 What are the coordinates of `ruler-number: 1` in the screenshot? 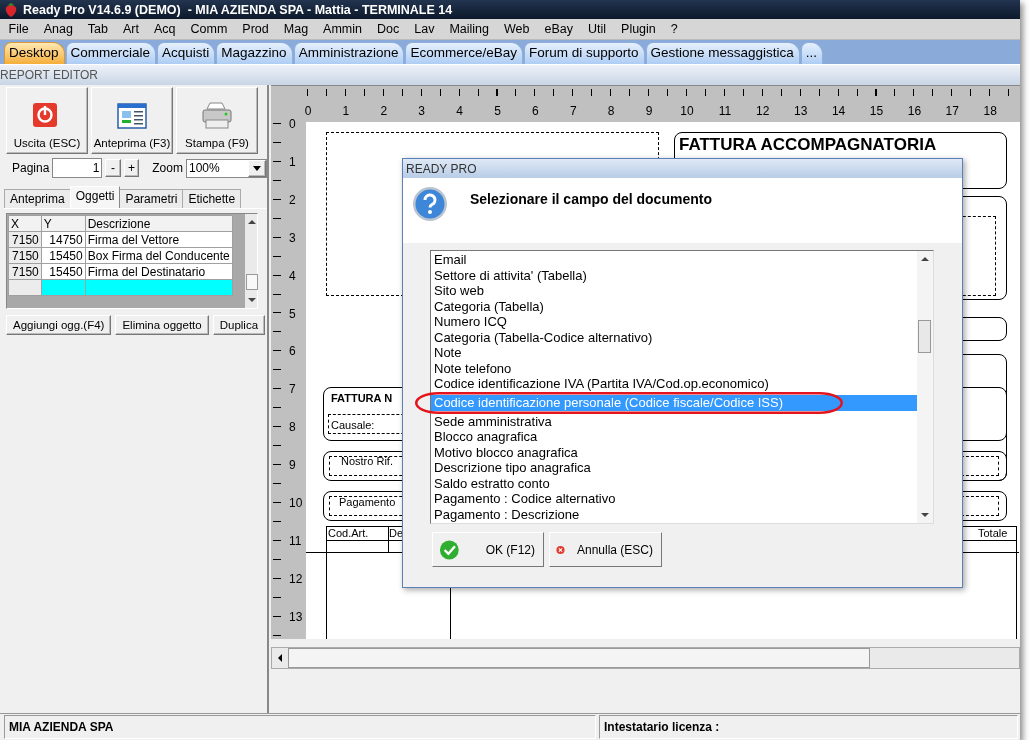 It's located at (292, 161).